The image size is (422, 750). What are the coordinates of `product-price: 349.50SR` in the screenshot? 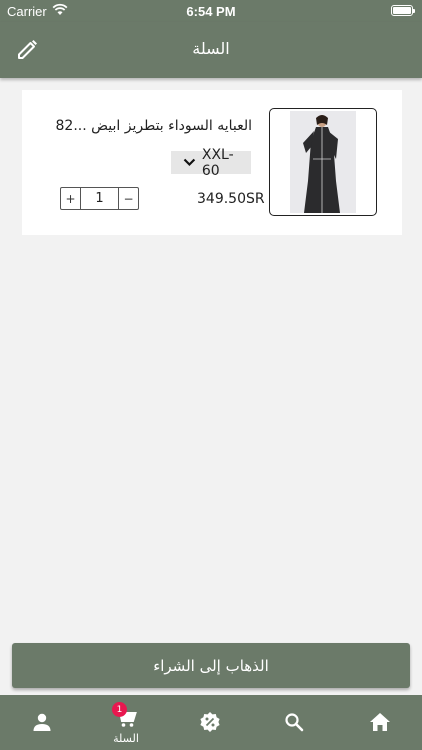 It's located at (231, 199).